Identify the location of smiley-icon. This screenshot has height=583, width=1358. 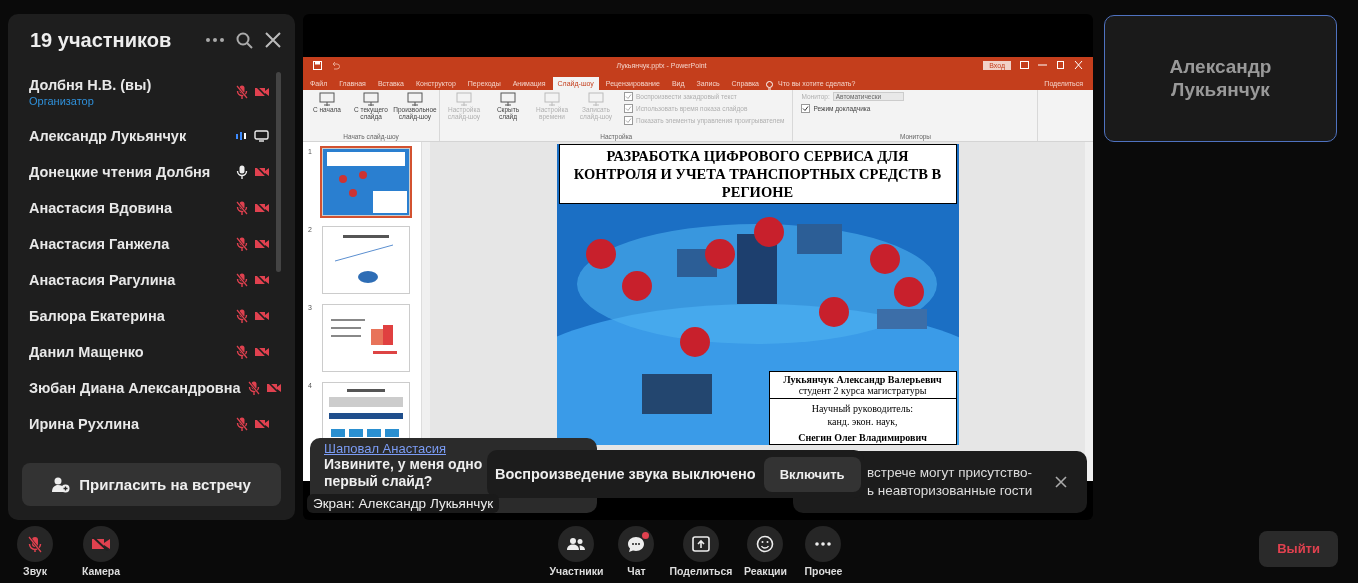
(765, 544).